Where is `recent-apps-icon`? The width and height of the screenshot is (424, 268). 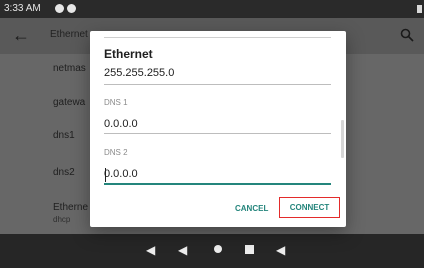 recent-apps-icon is located at coordinates (249, 249).